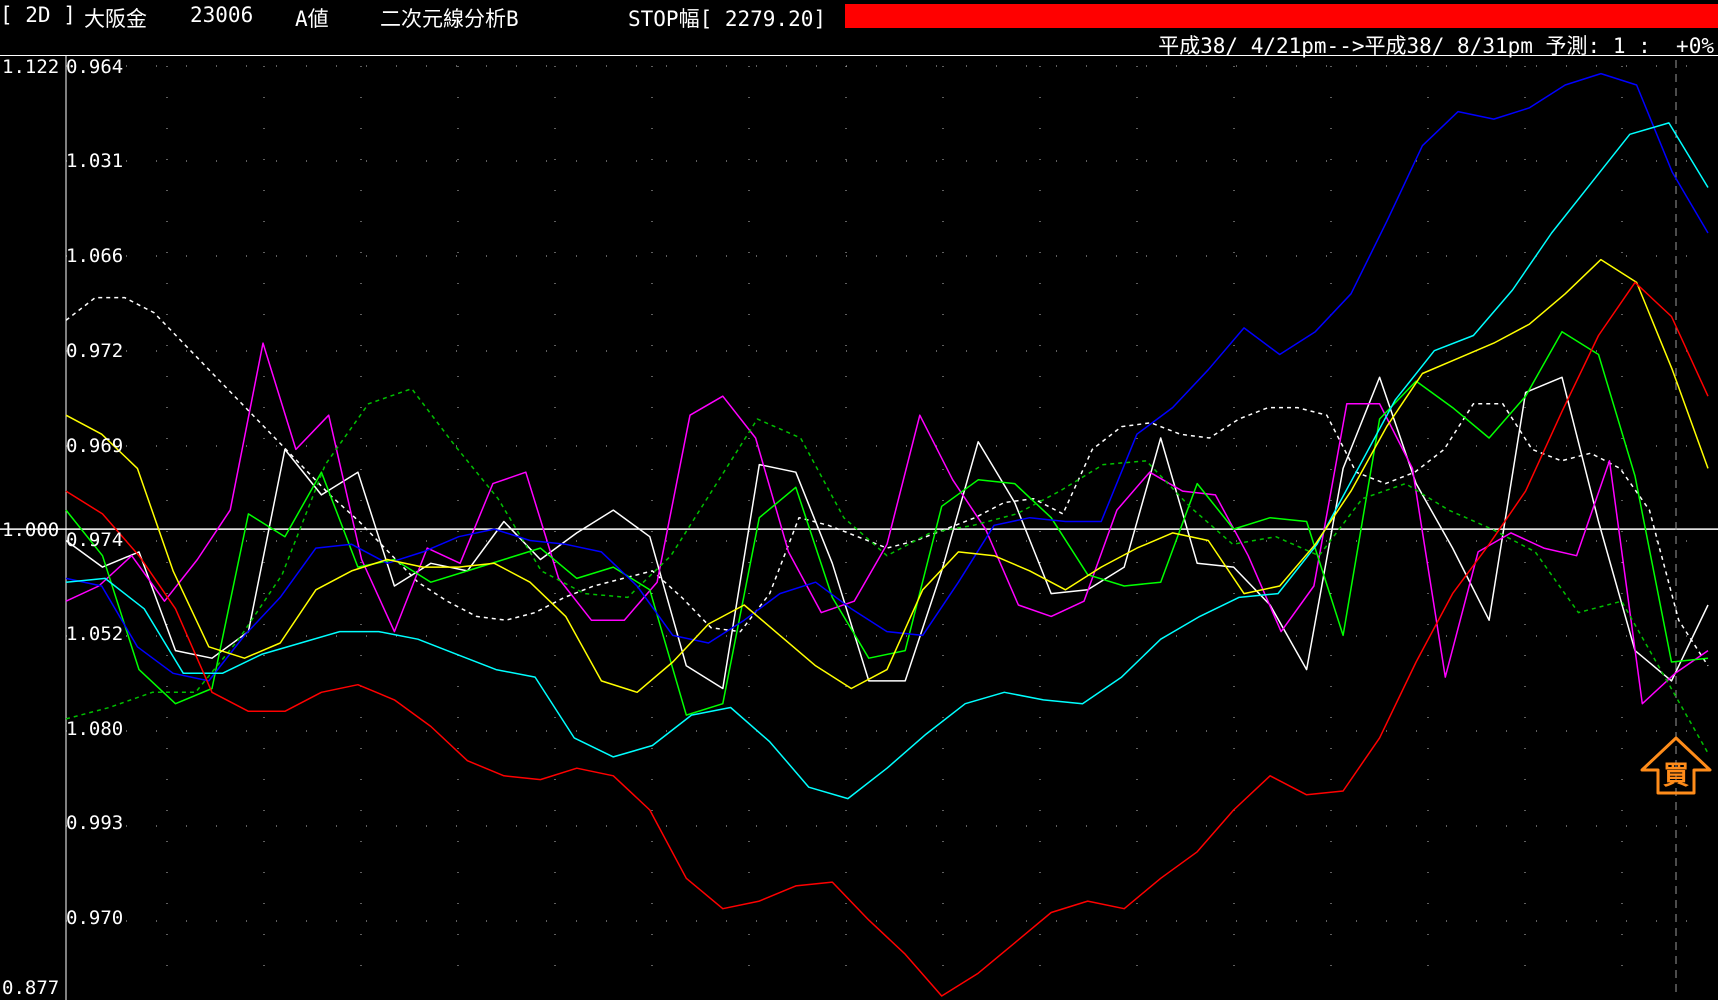  Describe the element at coordinates (30, 988) in the screenshot. I see `y-axis-bottom-label: 0.877` at that location.